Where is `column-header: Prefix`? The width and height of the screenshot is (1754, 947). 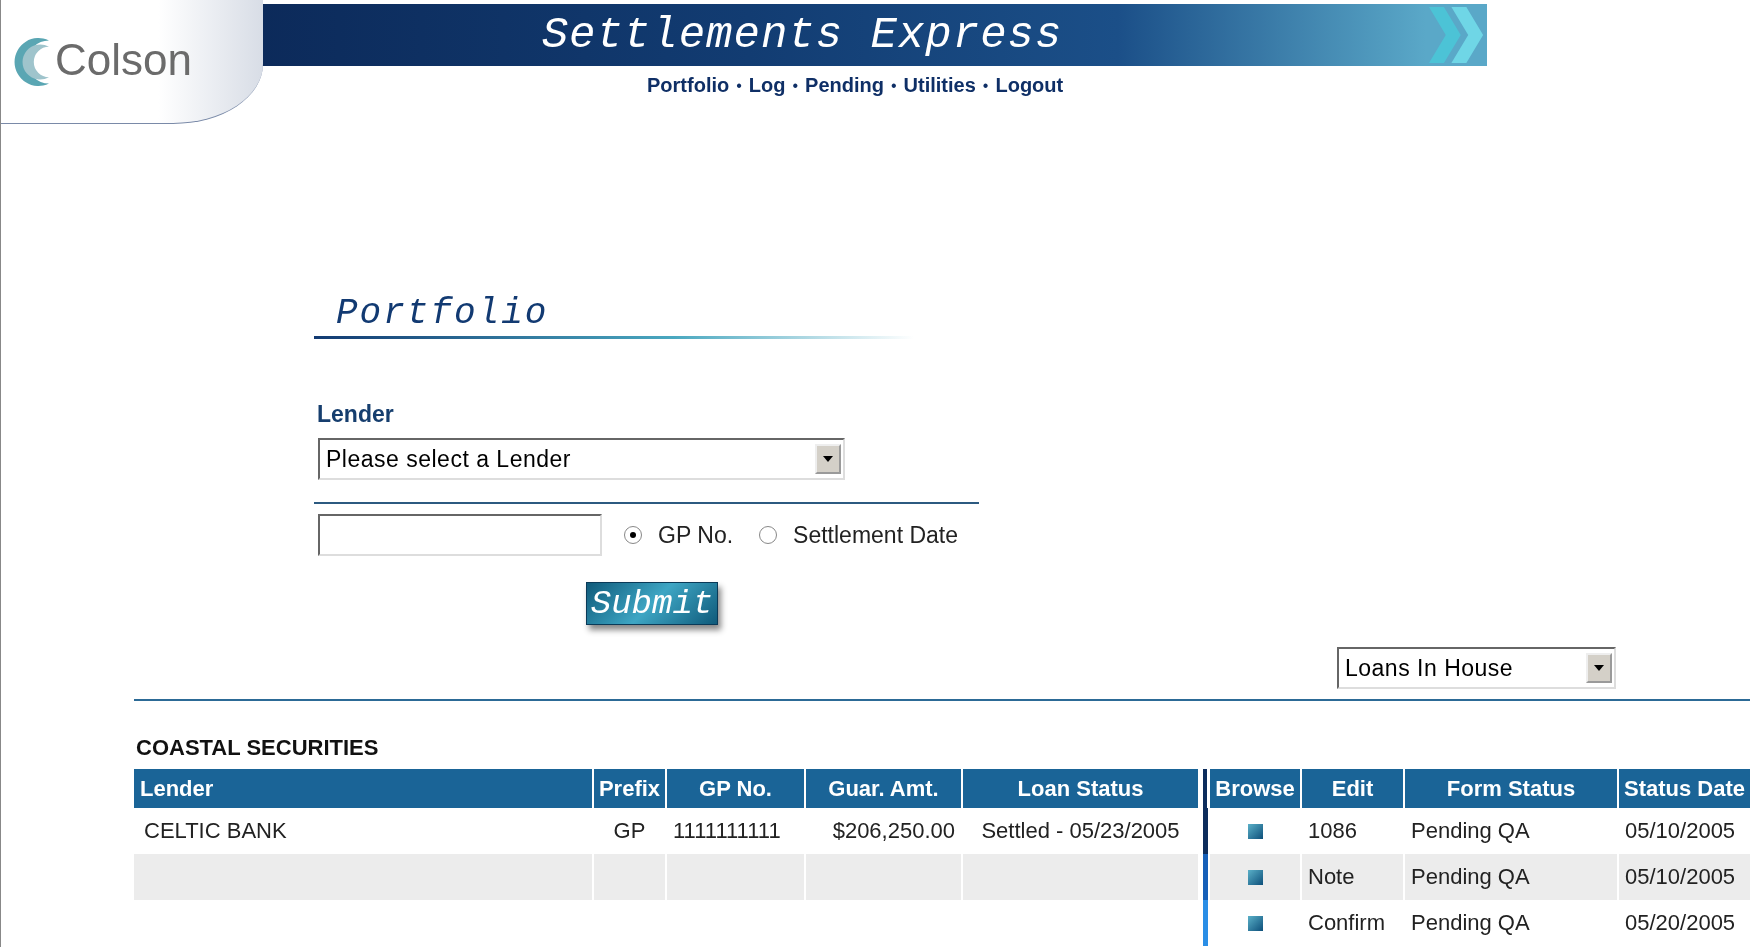 column-header: Prefix is located at coordinates (630, 788).